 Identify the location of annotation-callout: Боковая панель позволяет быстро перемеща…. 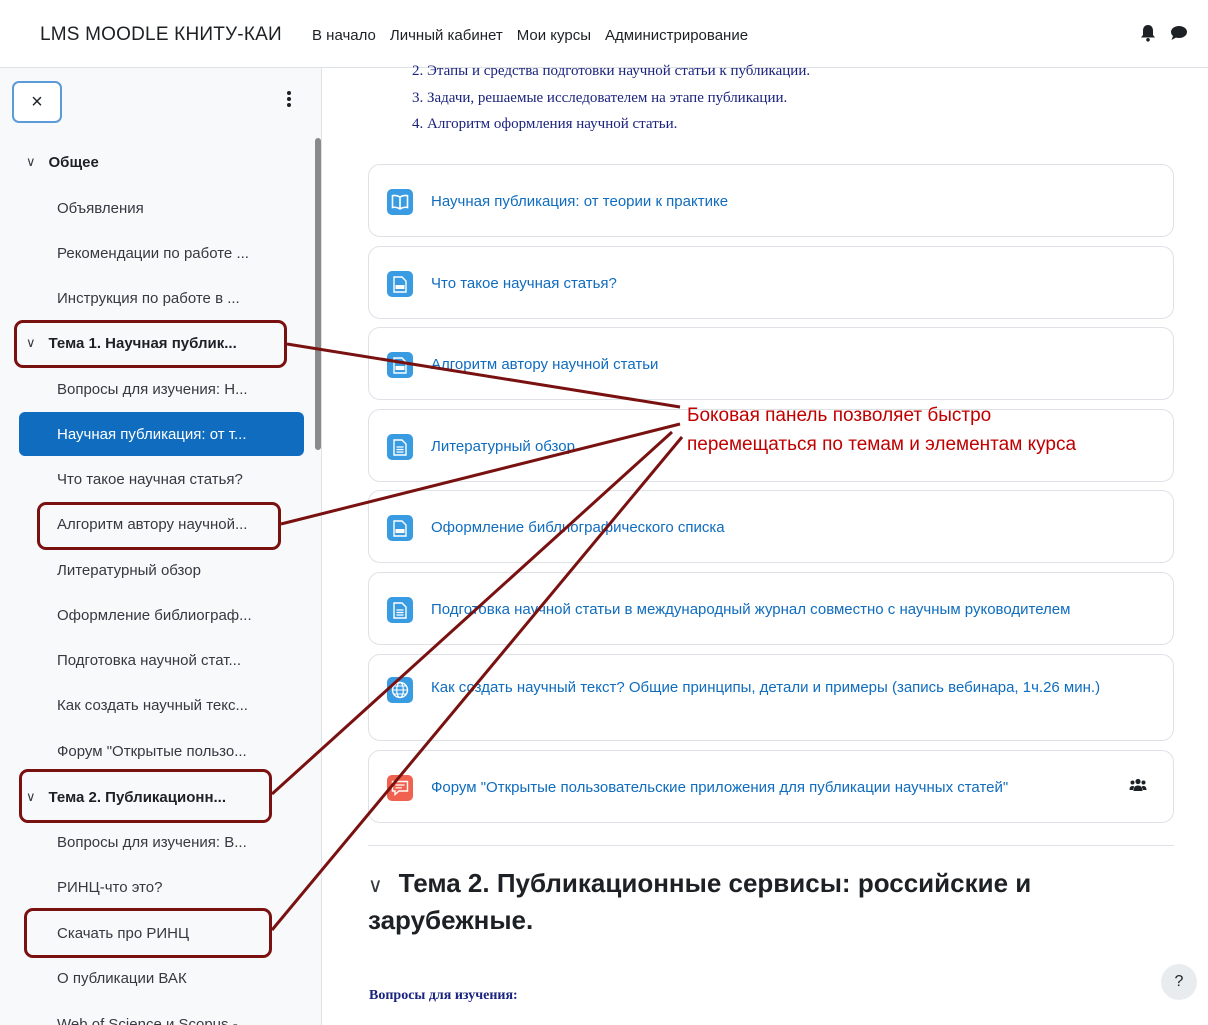
(881, 430).